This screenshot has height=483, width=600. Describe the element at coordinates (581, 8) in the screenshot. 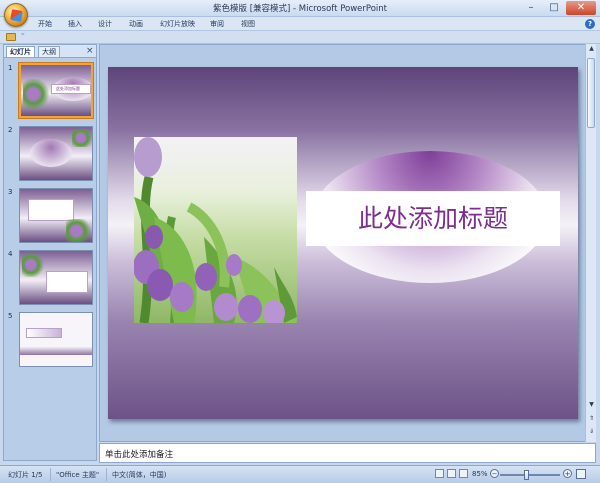

I see `close-button: ✕` at that location.